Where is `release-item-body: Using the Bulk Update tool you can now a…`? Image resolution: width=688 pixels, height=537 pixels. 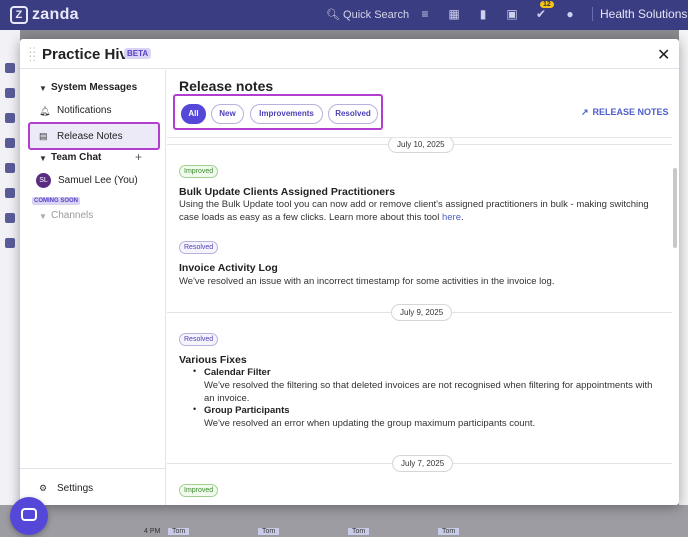
release-item-body: Using the Bulk Update tool you can now a… is located at coordinates (424, 211).